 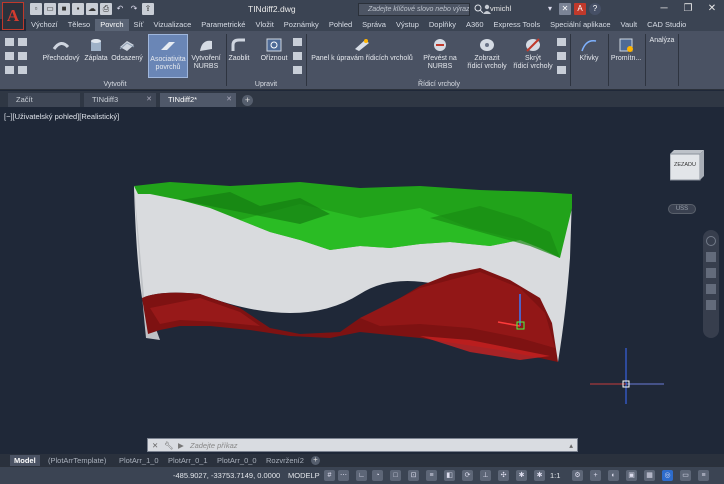 What do you see at coordinates (521, 475) in the screenshot?
I see `annotation-visibility-icon: ✱` at bounding box center [521, 475].